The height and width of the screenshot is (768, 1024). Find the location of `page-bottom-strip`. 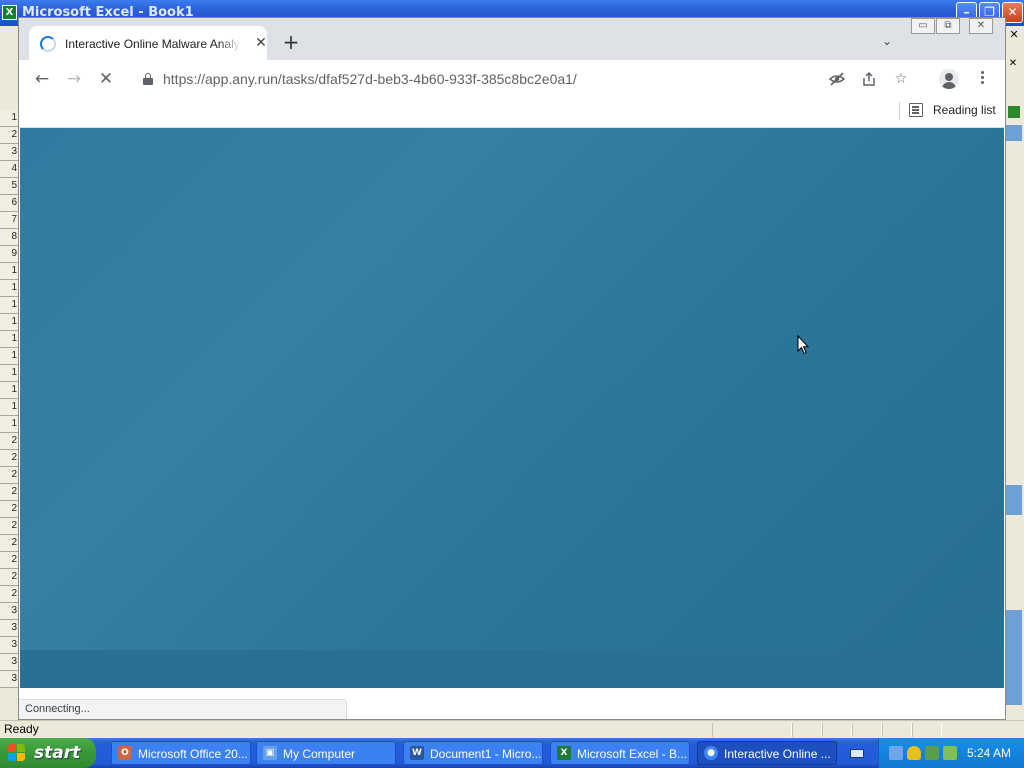

page-bottom-strip is located at coordinates (512, 669).